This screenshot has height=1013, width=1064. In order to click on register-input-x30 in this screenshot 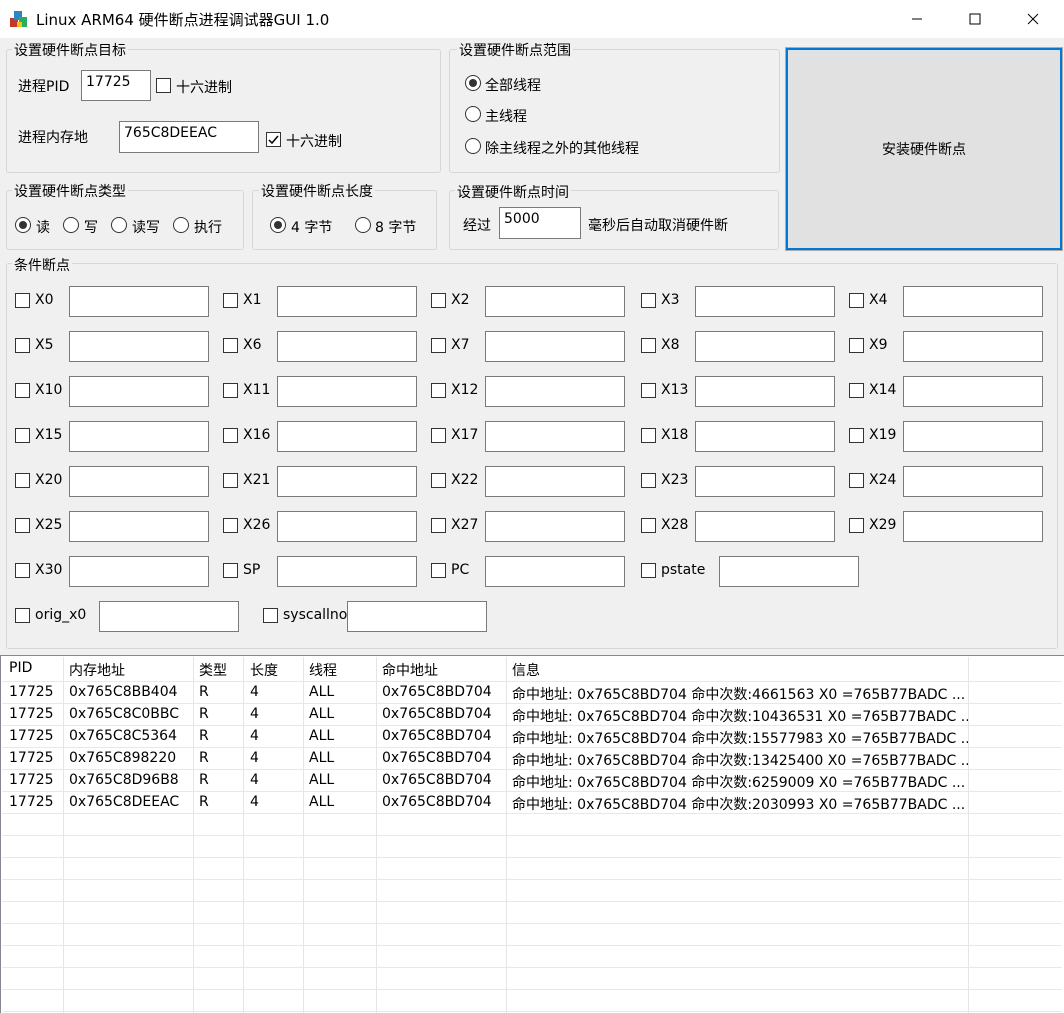, I will do `click(139, 571)`.